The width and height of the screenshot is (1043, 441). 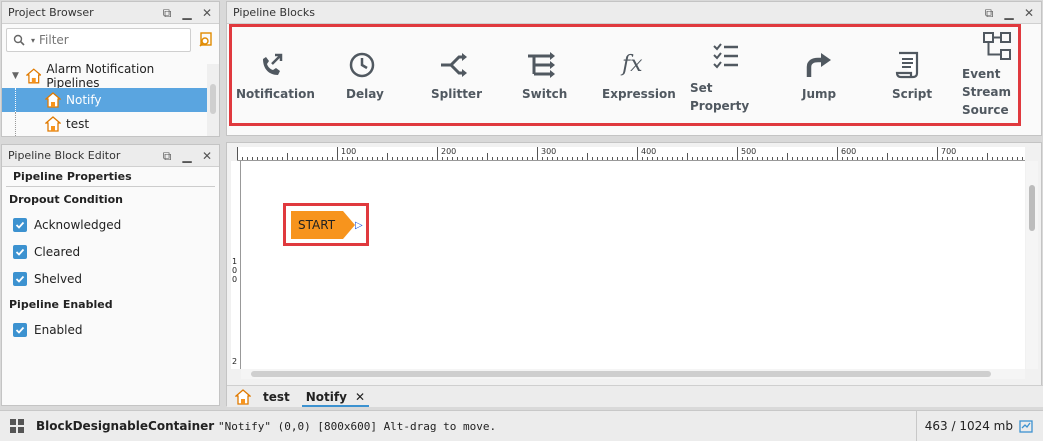 What do you see at coordinates (720, 97) in the screenshot?
I see `block-label: Set Property` at bounding box center [720, 97].